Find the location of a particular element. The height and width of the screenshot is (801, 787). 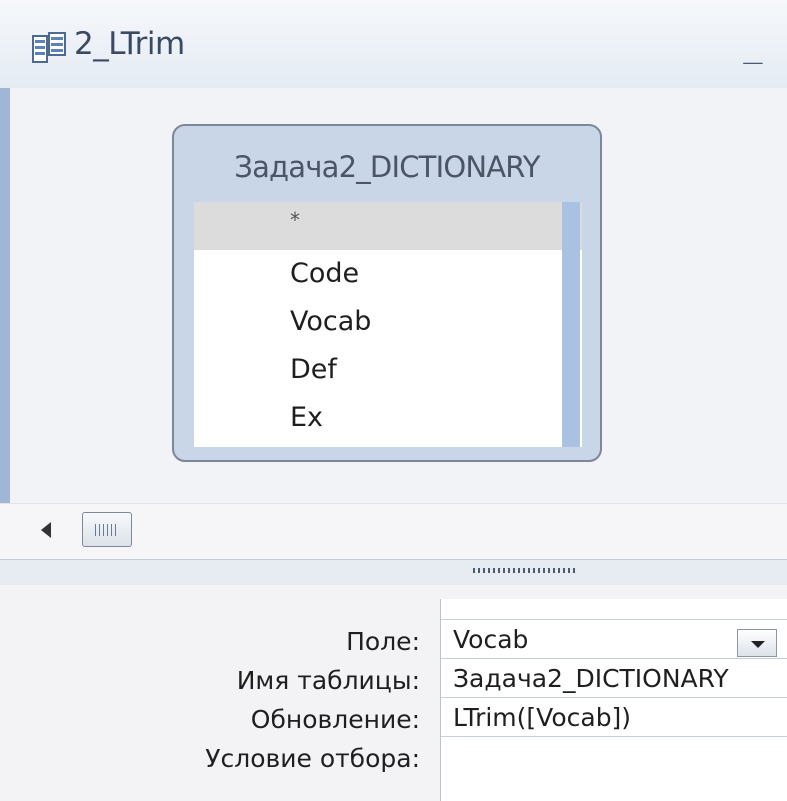

field-item-all: * is located at coordinates (388, 226).